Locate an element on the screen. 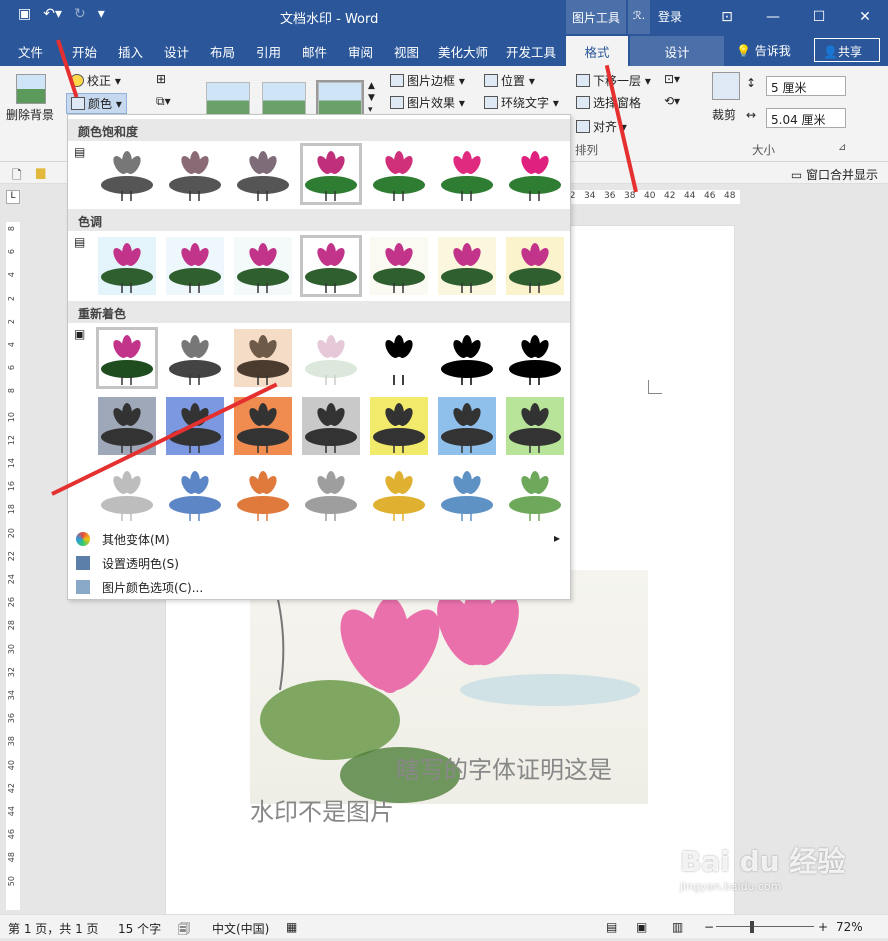 The width and height of the screenshot is (888, 941). web-layout-icon: ▥ is located at coordinates (677, 927).